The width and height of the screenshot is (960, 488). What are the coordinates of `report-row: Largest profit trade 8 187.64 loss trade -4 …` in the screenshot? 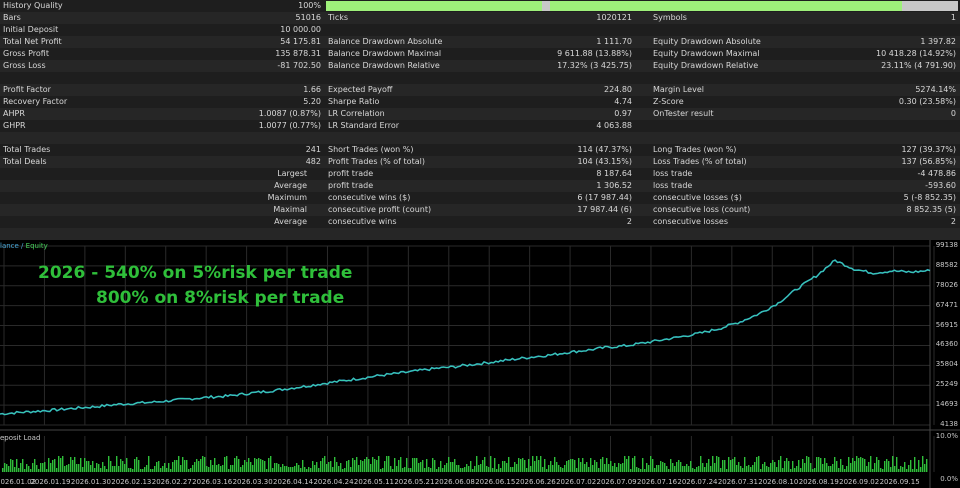 It's located at (480, 174).